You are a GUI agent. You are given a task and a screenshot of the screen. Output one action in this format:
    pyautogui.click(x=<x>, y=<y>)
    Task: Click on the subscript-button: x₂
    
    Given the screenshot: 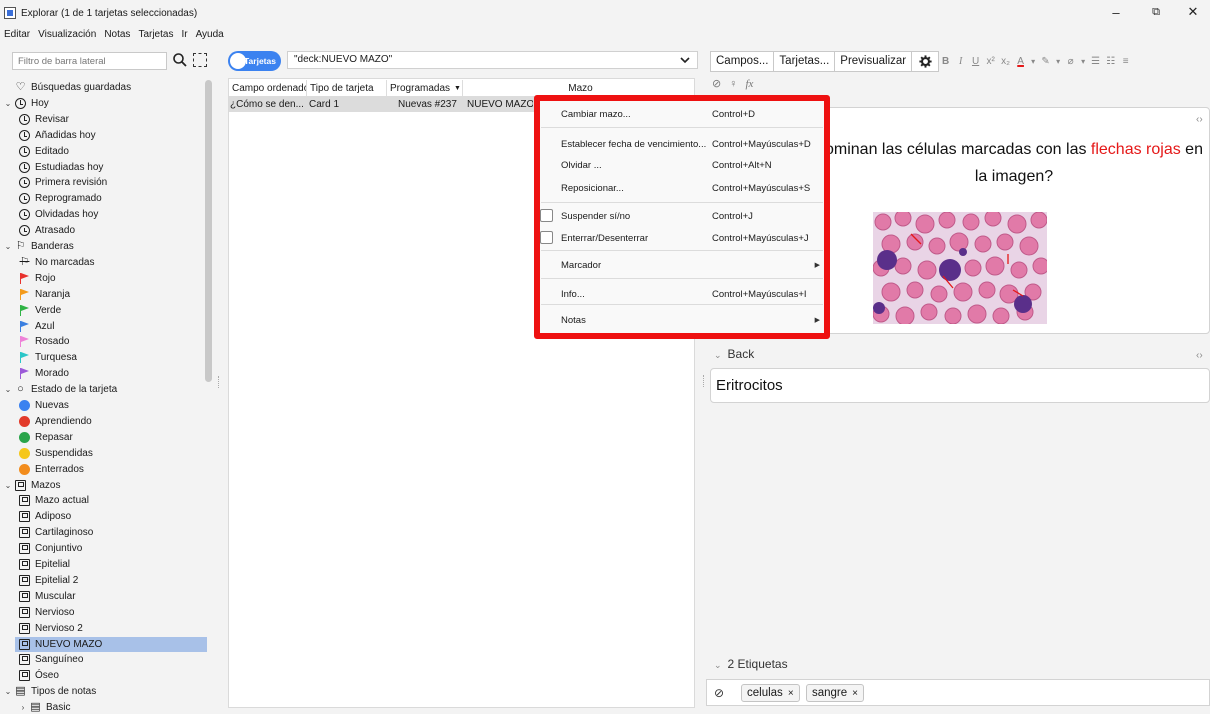 What is the action you would take?
    pyautogui.click(x=1005, y=61)
    